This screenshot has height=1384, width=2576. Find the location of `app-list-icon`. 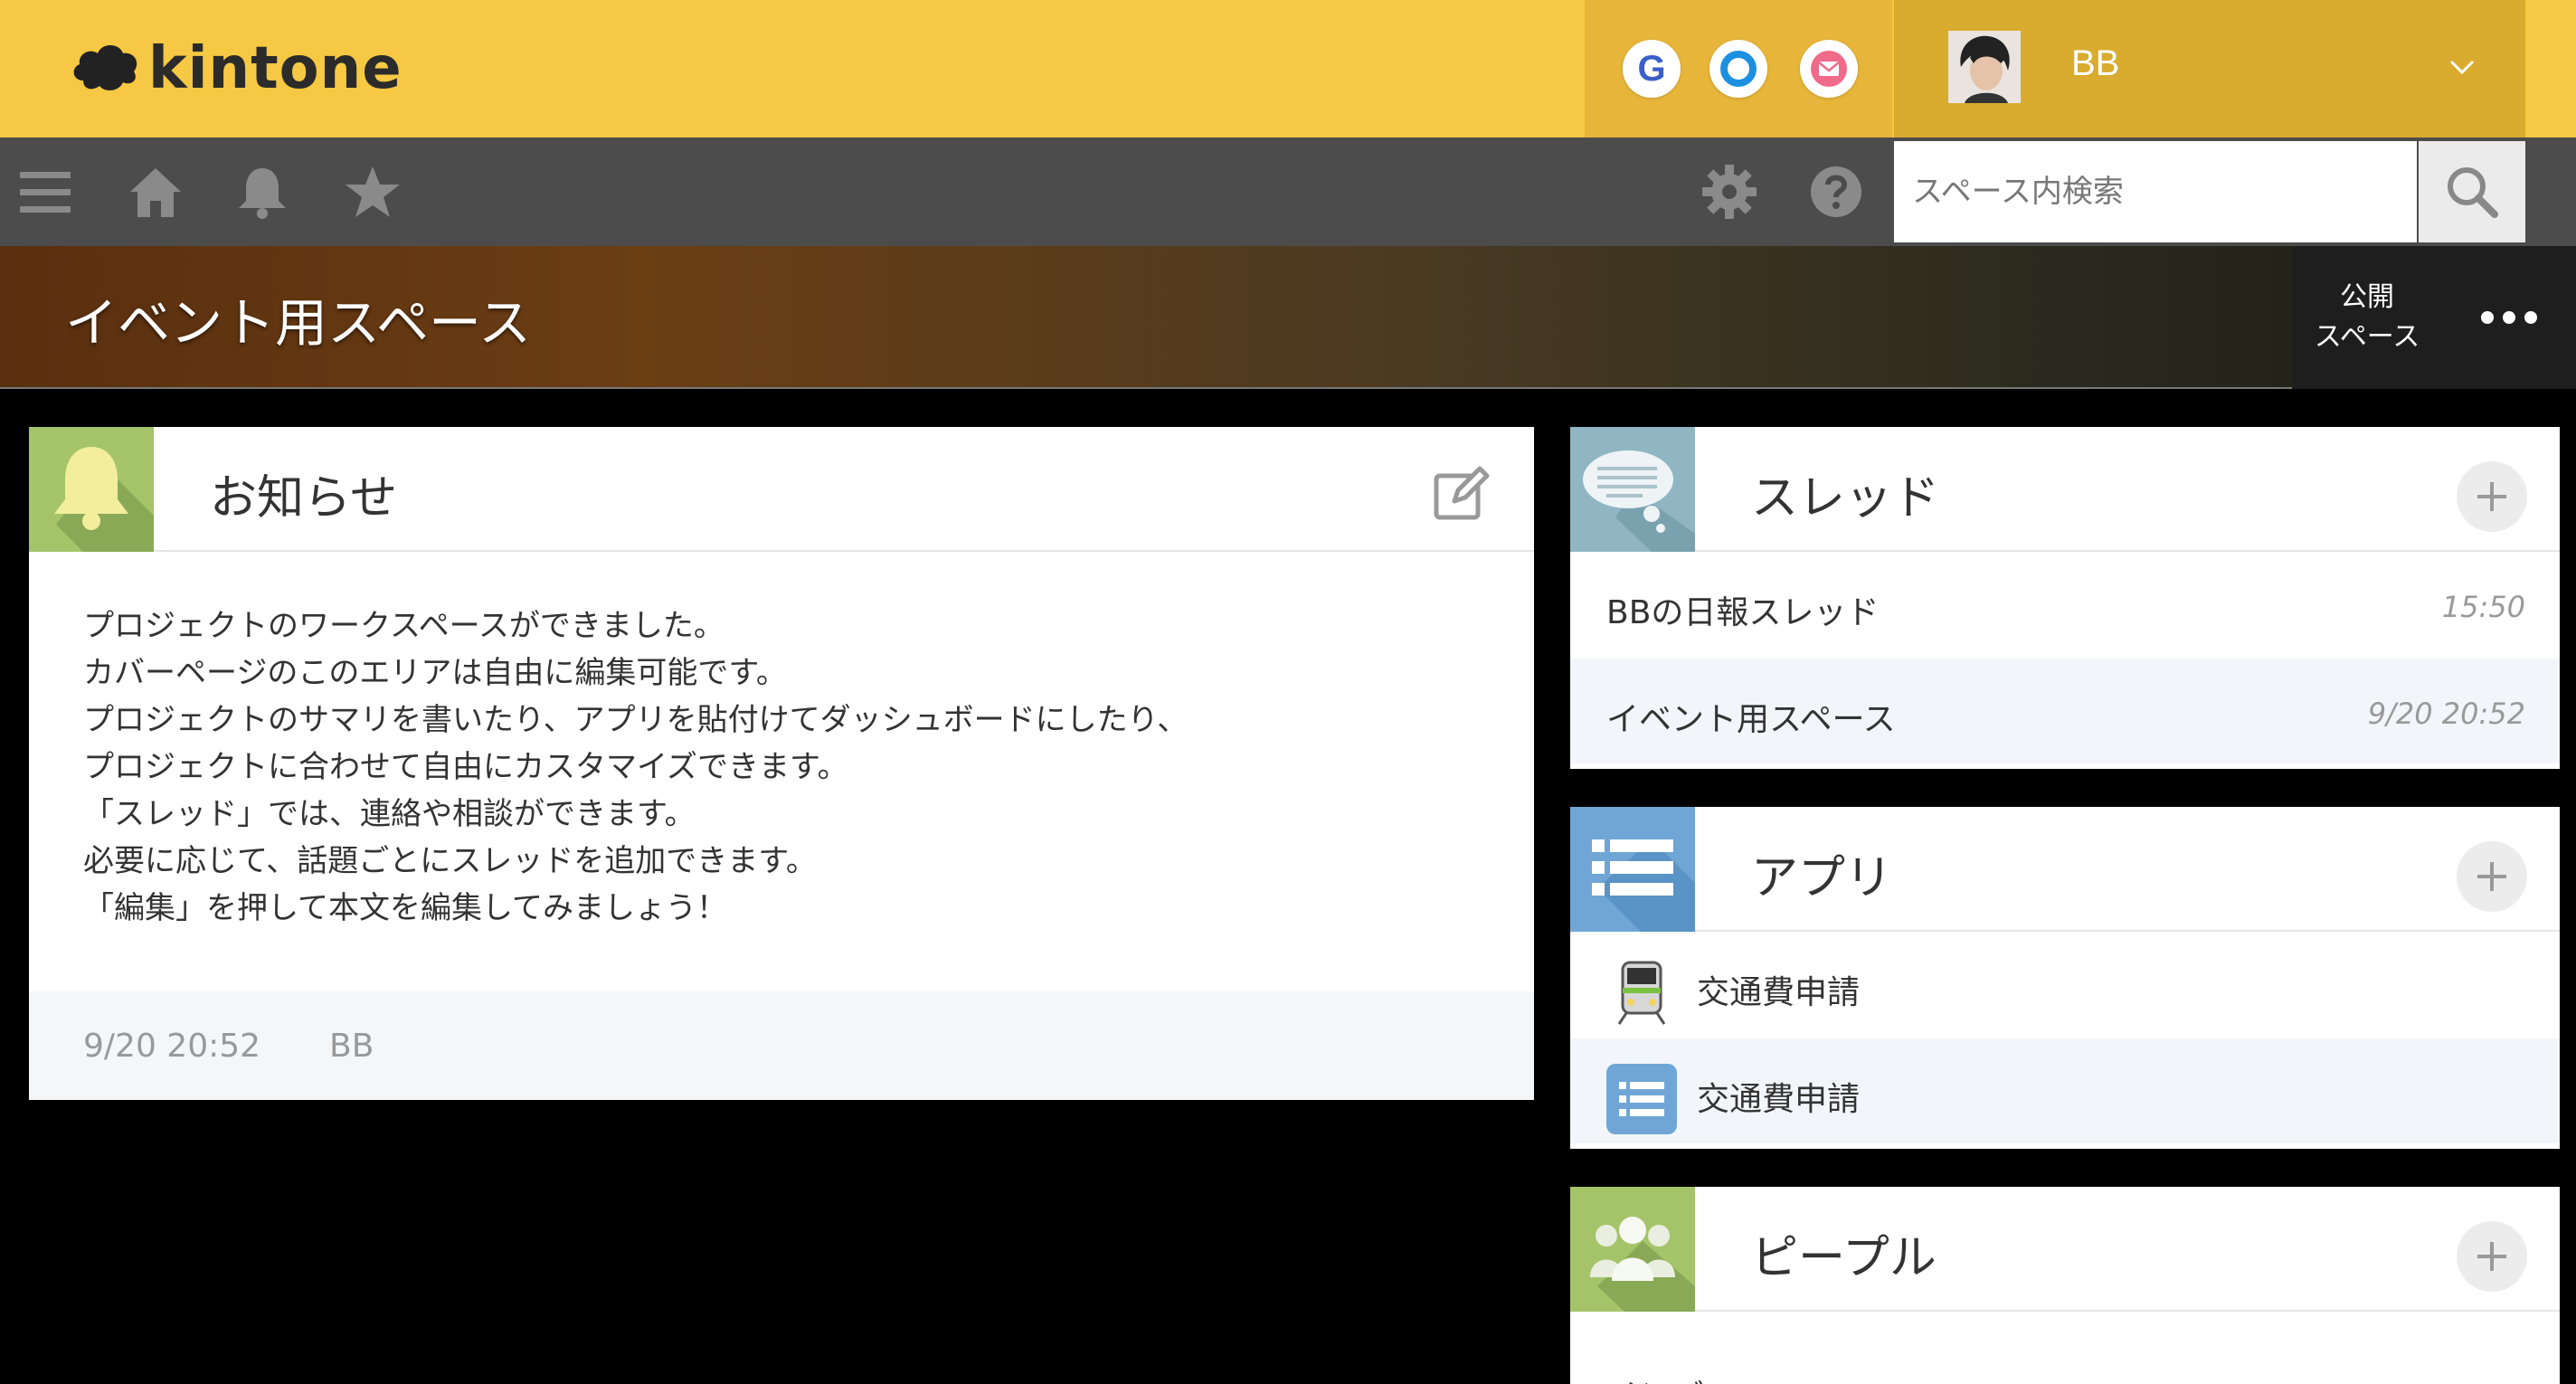

app-list-icon is located at coordinates (1632, 869).